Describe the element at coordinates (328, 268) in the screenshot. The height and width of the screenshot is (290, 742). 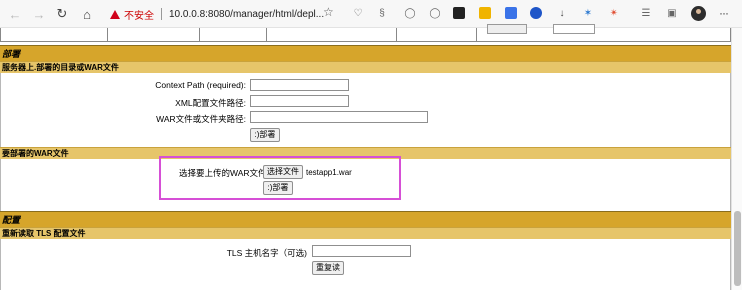
I see `reload-tls-button: 重复读` at that location.